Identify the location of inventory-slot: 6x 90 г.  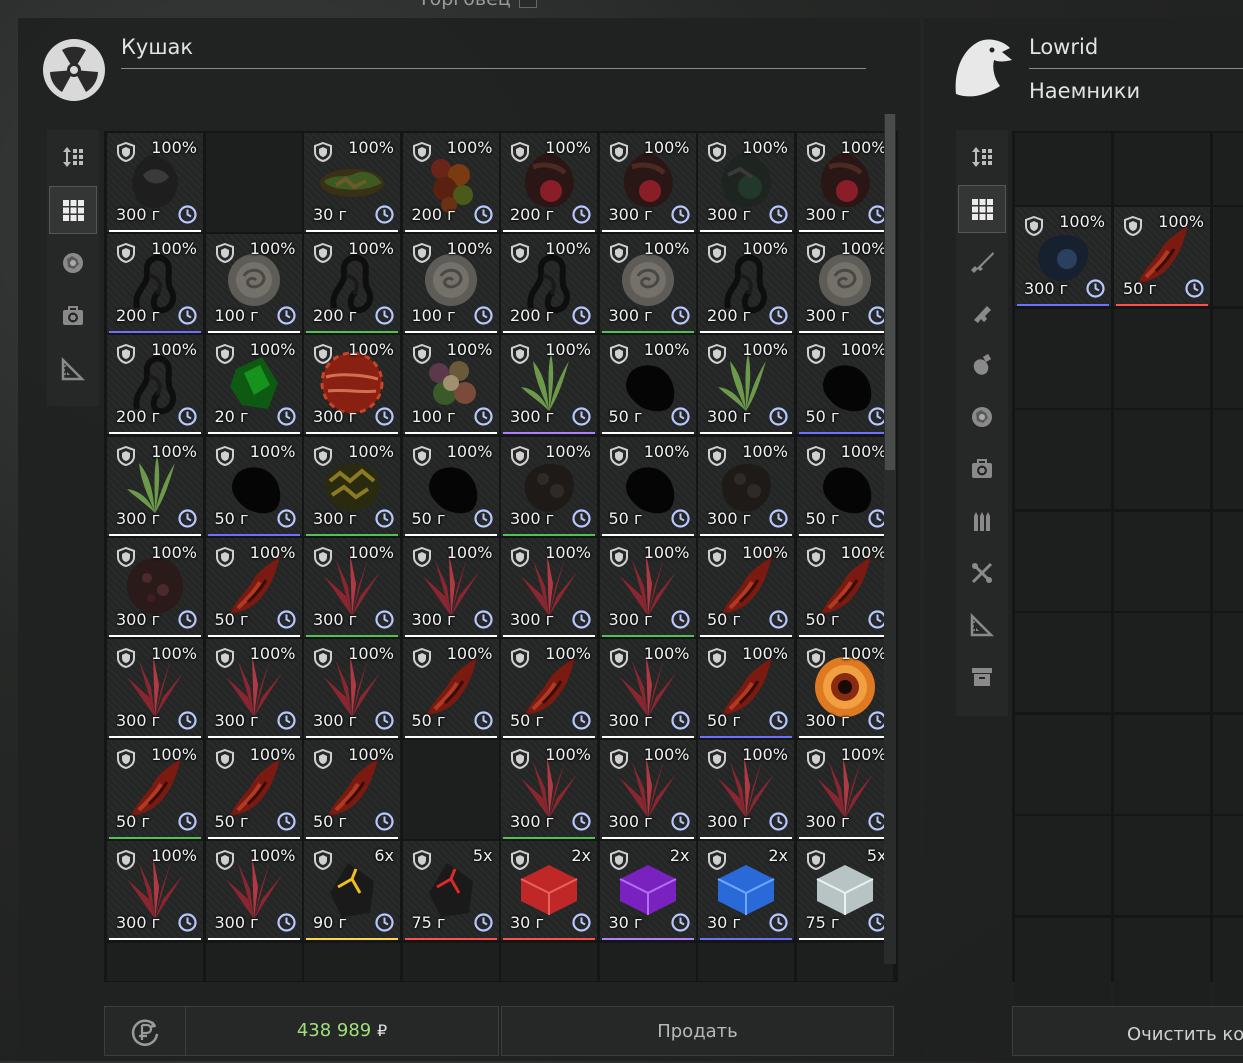
(352, 891).